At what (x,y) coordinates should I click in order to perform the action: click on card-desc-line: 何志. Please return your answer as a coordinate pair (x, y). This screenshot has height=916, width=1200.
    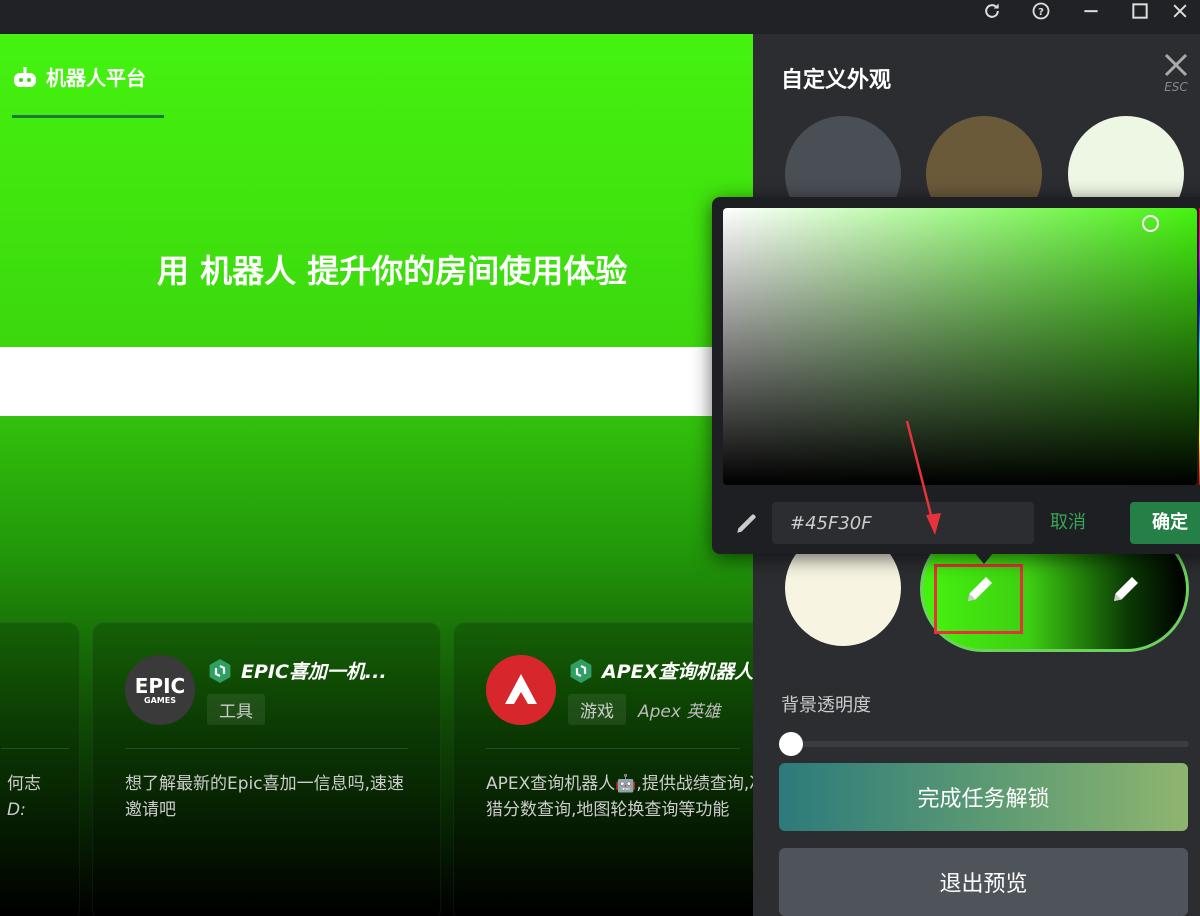
    Looking at the image, I should click on (24, 784).